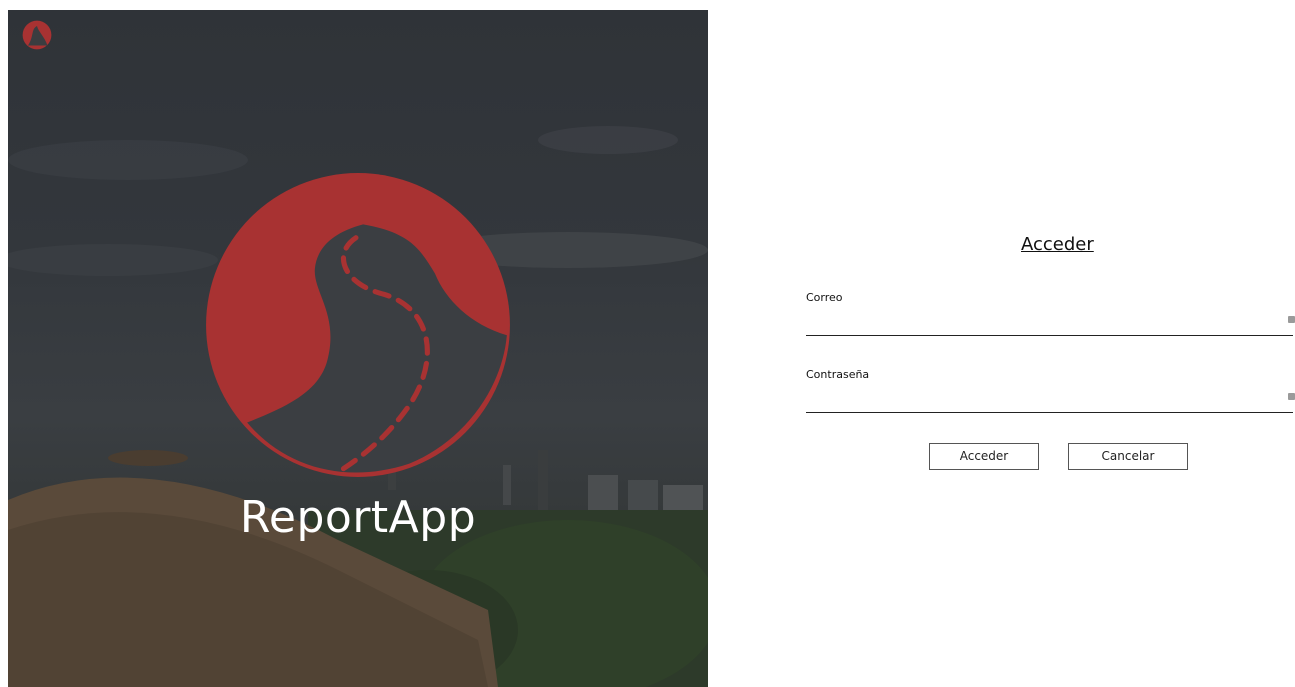 The width and height of the screenshot is (1295, 687). What do you see at coordinates (838, 374) in the screenshot?
I see `password-label: Contraseña` at bounding box center [838, 374].